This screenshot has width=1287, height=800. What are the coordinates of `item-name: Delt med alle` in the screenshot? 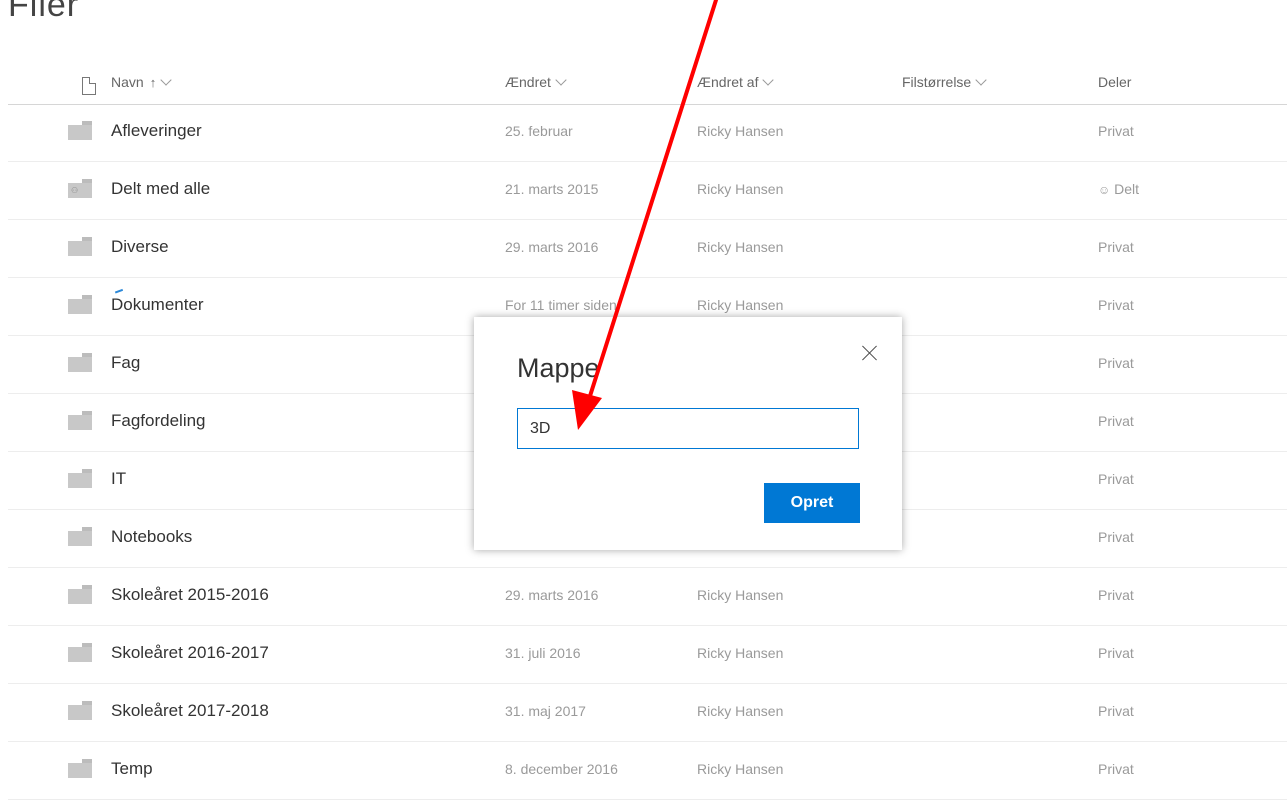 It's located at (160, 189).